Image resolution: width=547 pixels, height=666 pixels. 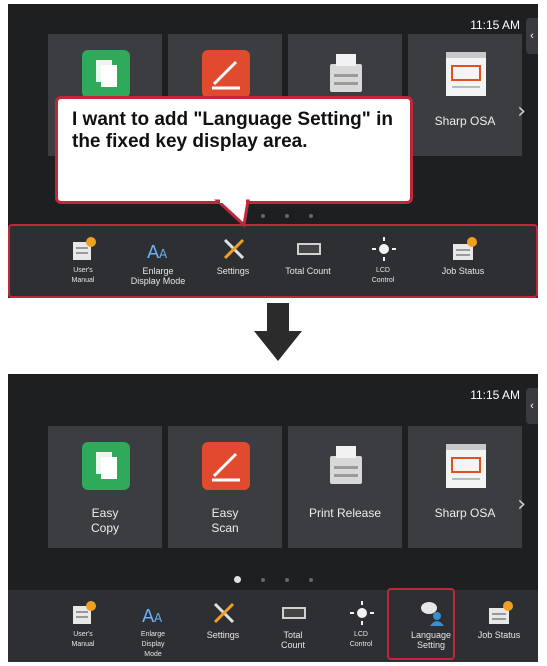 I want to click on settings-icon, so click(x=224, y=613).